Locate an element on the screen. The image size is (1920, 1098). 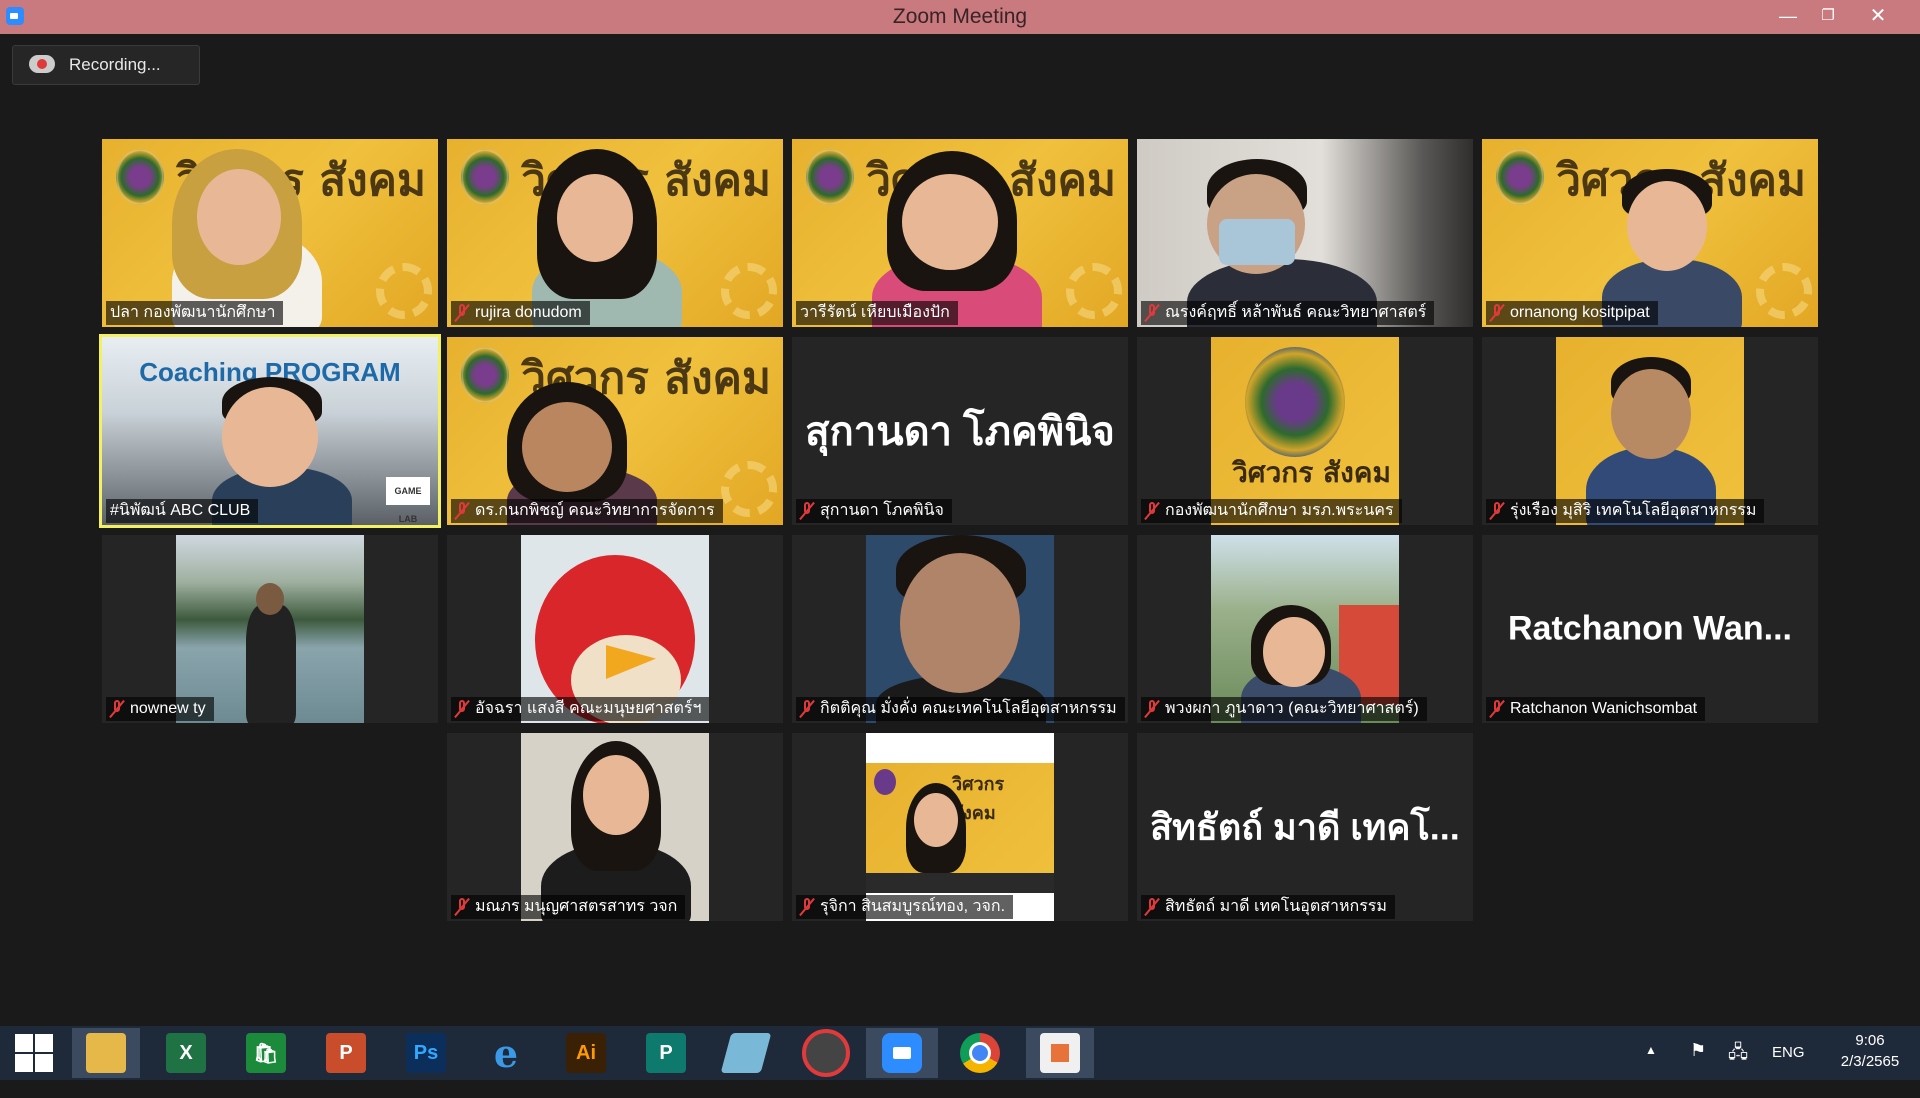
taskbar-presentation-app is located at coordinates (1060, 1053).